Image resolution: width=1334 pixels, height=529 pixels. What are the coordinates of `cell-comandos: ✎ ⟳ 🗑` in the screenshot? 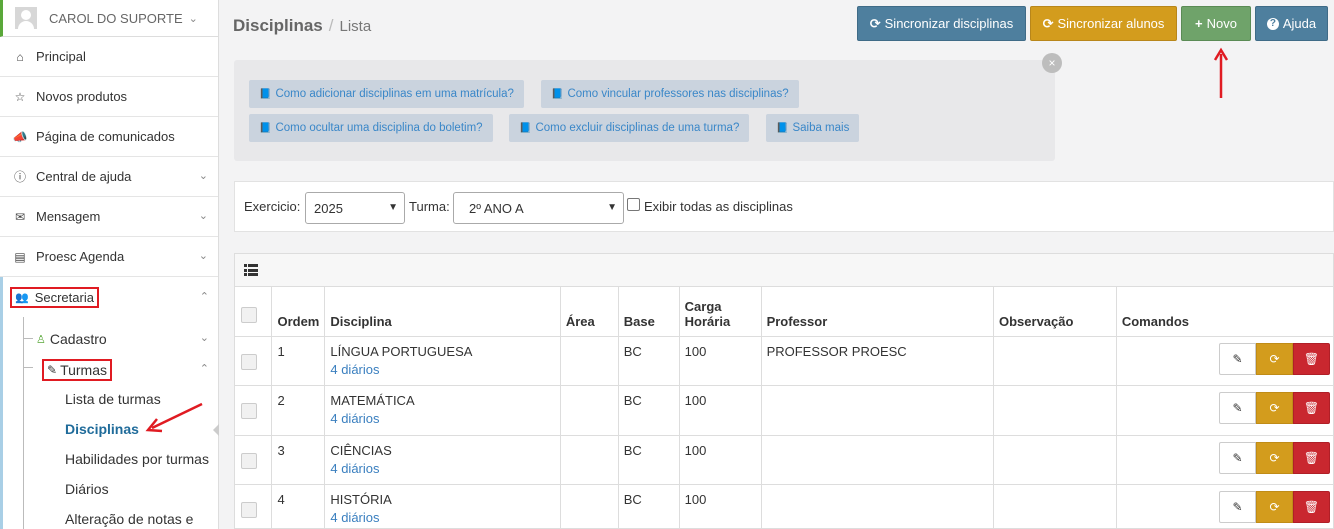 It's located at (1225, 361).